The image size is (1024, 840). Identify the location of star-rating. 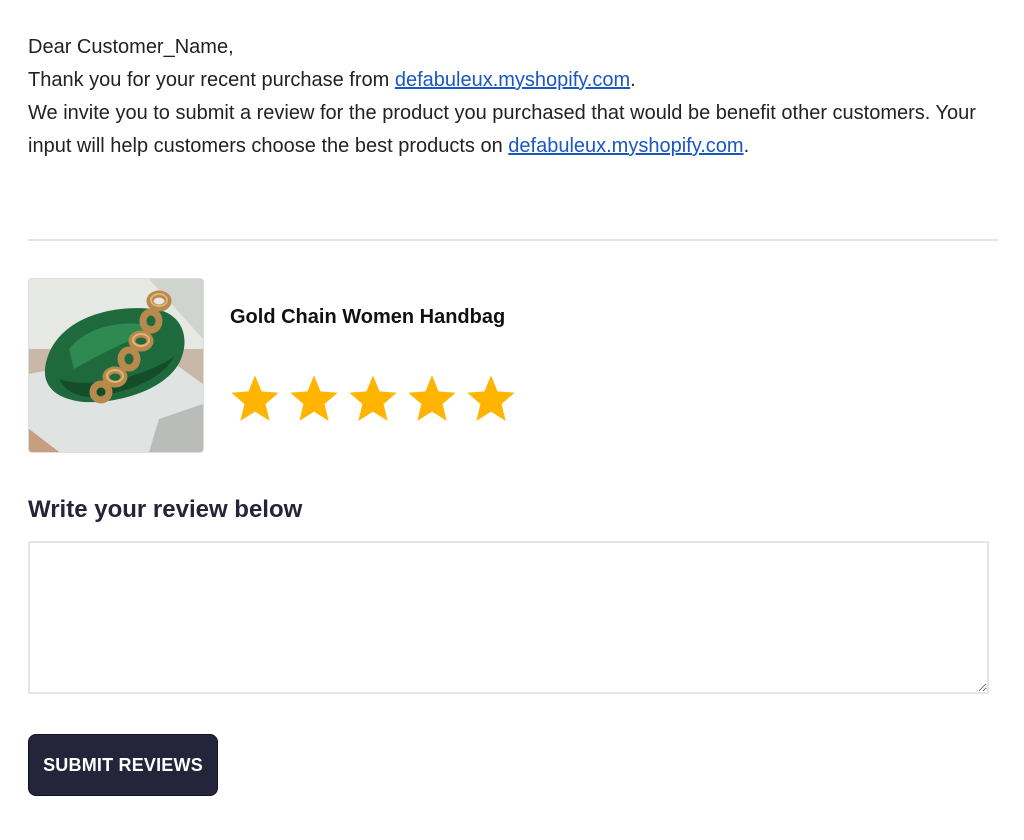
(373, 399).